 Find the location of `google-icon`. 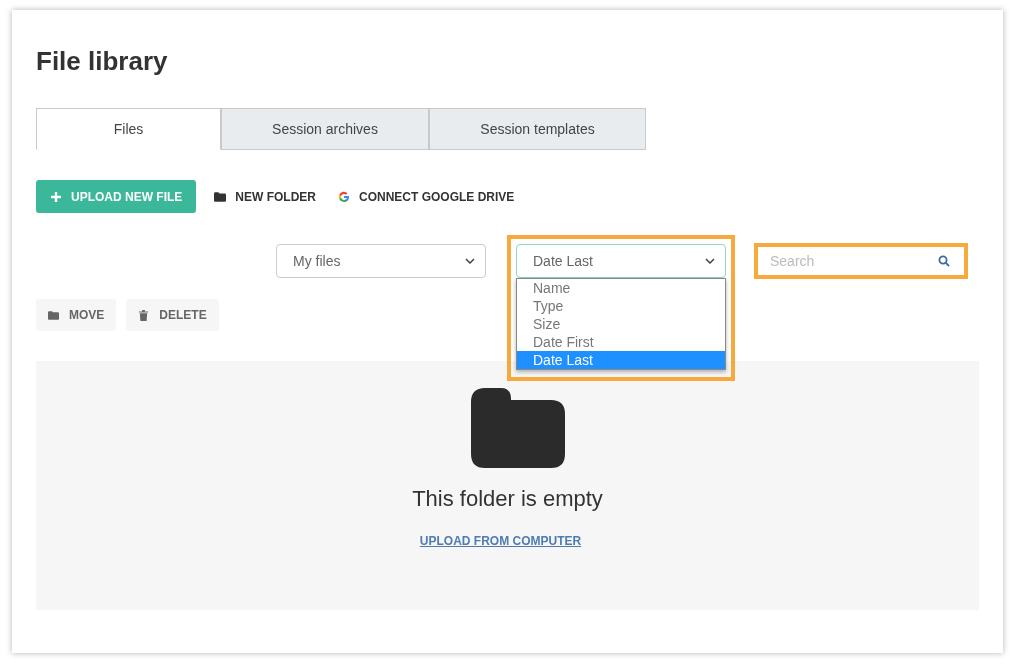

google-icon is located at coordinates (344, 196).